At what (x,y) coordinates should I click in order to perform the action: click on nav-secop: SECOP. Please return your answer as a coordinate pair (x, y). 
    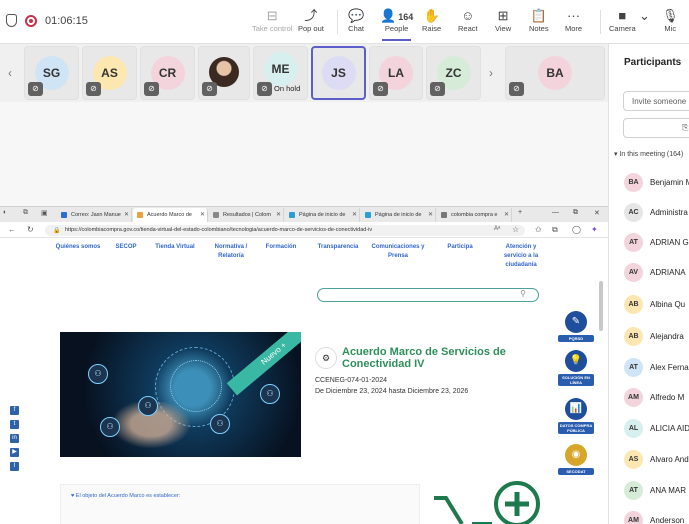
    Looking at the image, I should click on (126, 247).